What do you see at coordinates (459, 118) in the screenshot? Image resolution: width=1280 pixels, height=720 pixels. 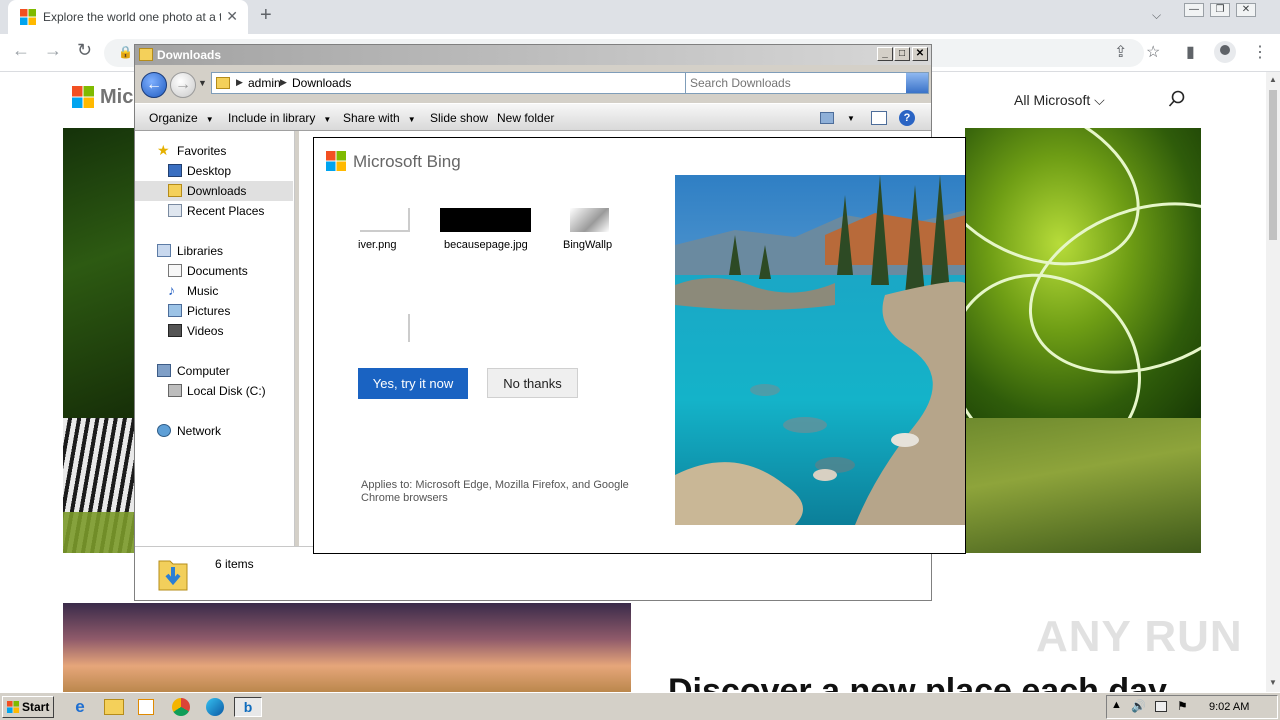 I see `slide-show-button: Slide show` at bounding box center [459, 118].